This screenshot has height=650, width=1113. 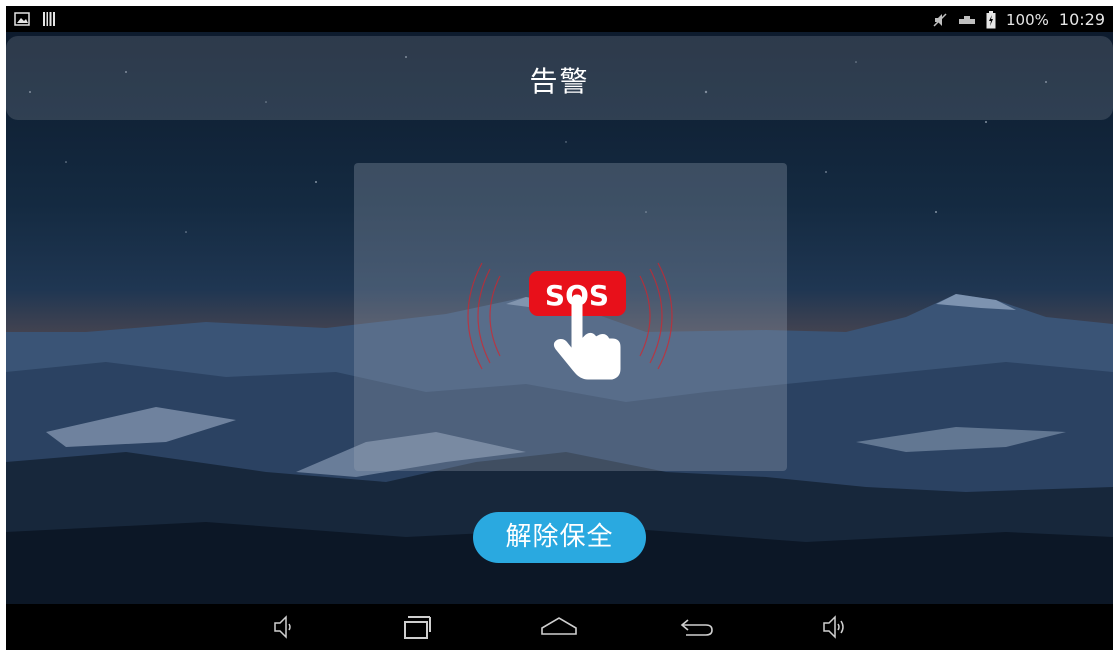 What do you see at coordinates (1027, 19) in the screenshot?
I see `battery-percent: 100%` at bounding box center [1027, 19].